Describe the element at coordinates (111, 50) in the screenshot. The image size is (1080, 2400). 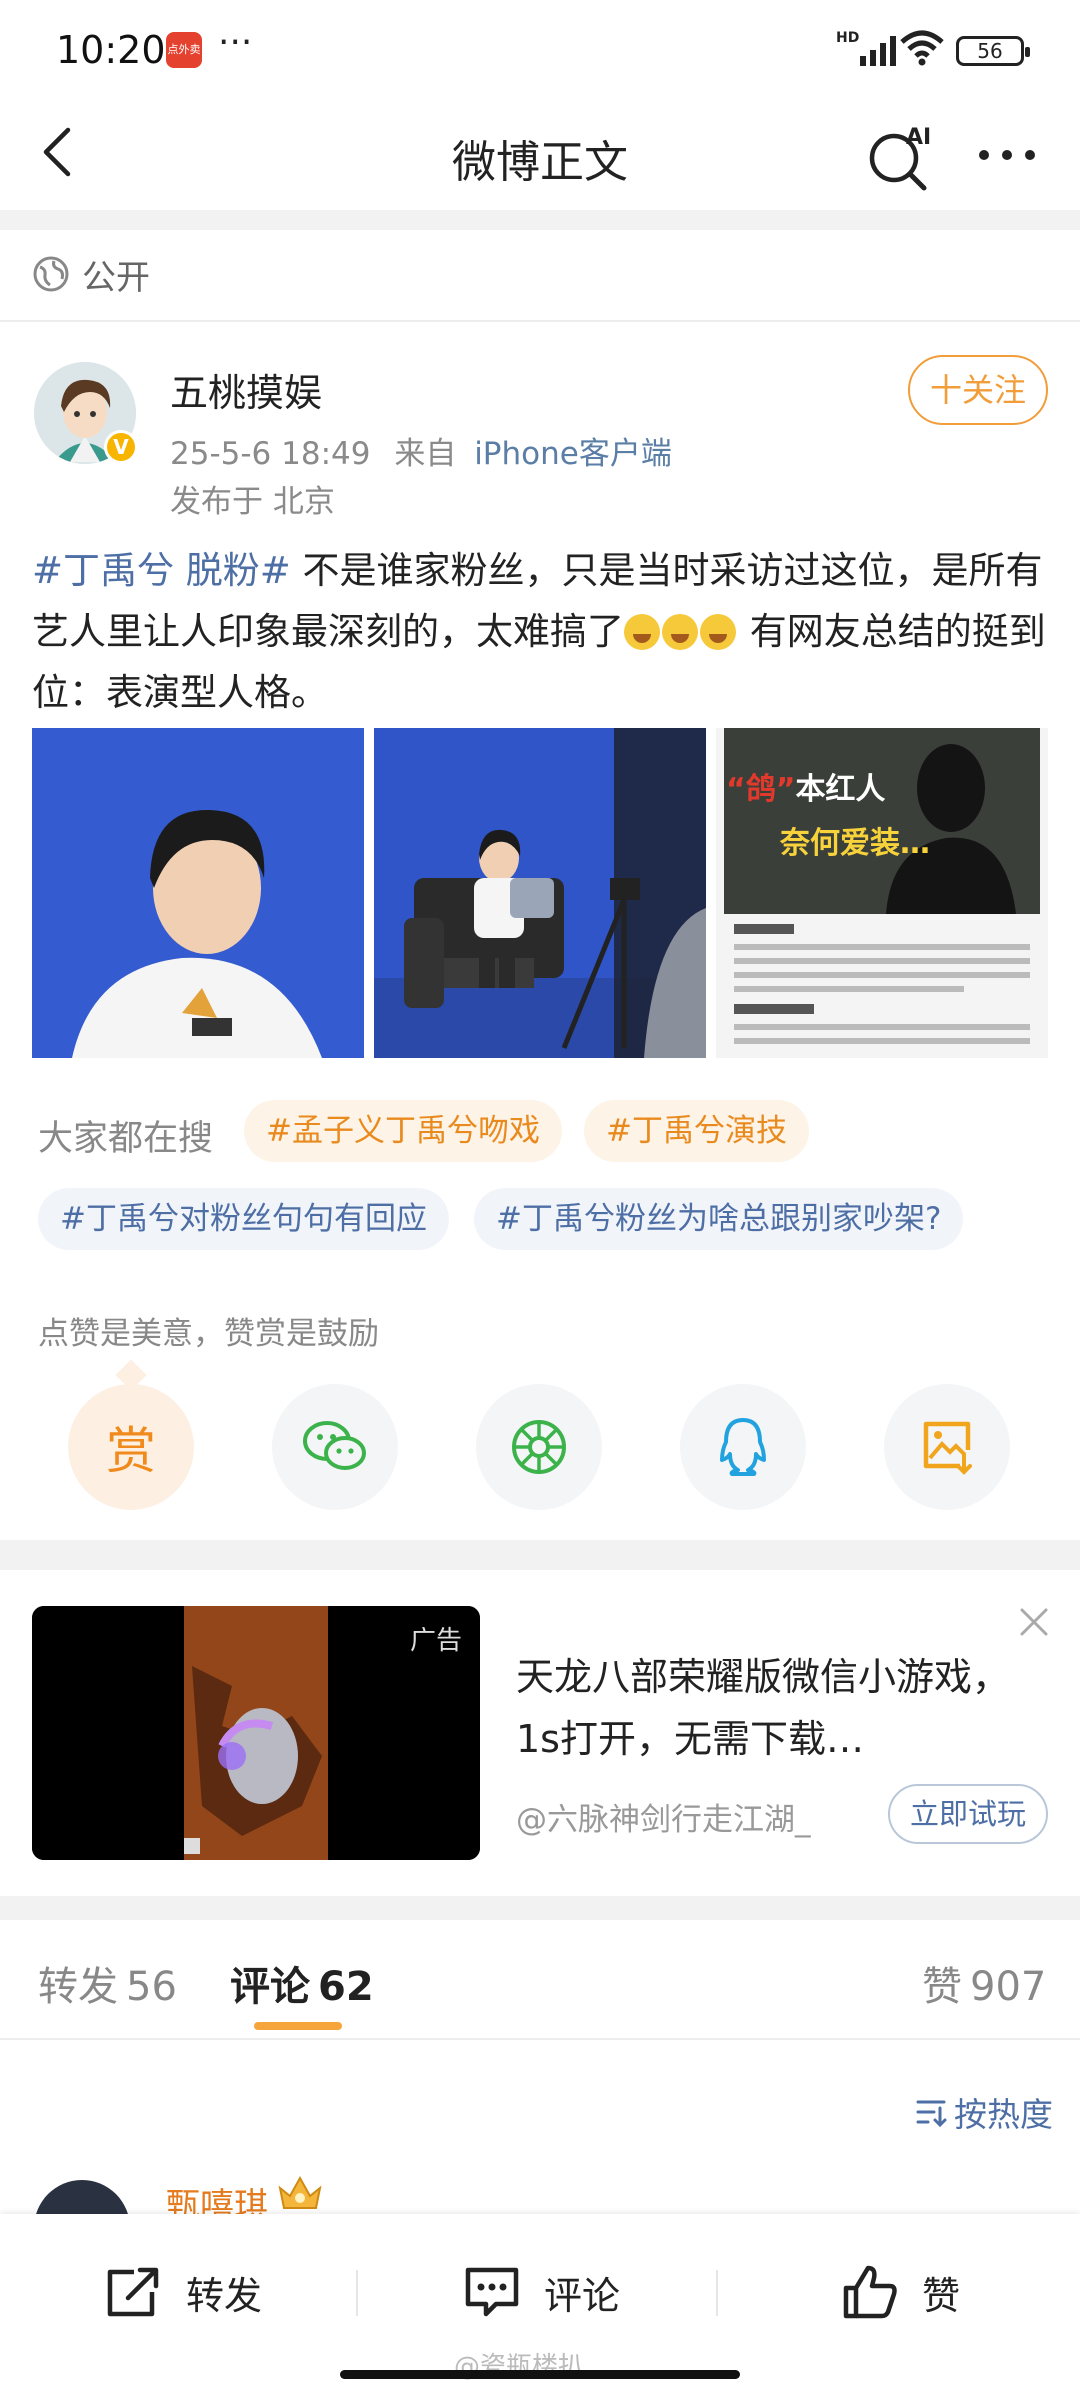
I see `status-time: 10:20` at that location.